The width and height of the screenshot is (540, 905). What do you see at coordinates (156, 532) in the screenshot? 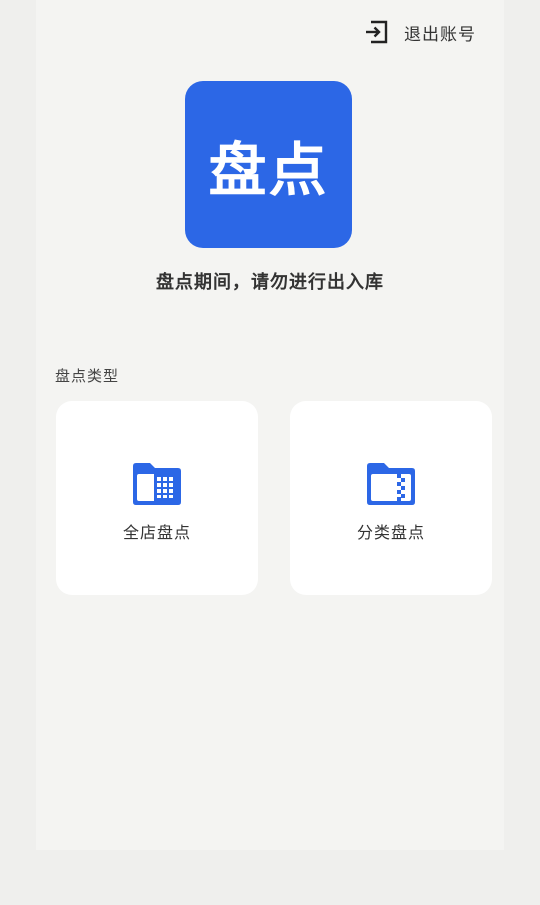
I see `card-label: 全店盘点` at bounding box center [156, 532].